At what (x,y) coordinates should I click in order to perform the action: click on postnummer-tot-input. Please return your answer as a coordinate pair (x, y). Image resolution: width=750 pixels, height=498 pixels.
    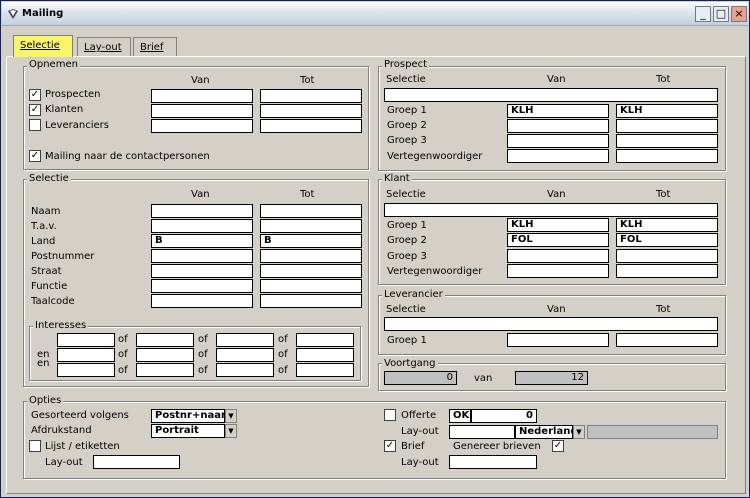
    Looking at the image, I should click on (311, 256).